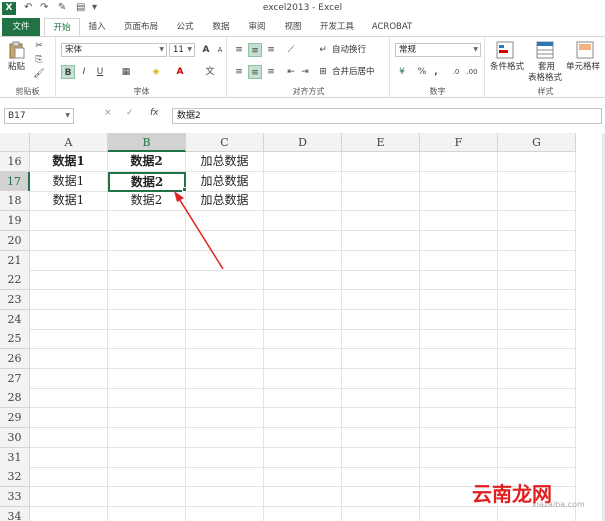 Image resolution: width=605 pixels, height=521 pixels. I want to click on column-header-c: C, so click(225, 142).